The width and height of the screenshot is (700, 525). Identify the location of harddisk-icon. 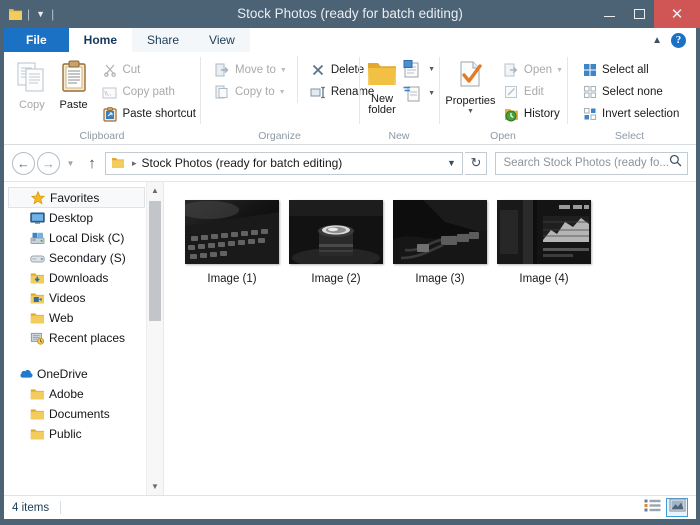
(39, 238).